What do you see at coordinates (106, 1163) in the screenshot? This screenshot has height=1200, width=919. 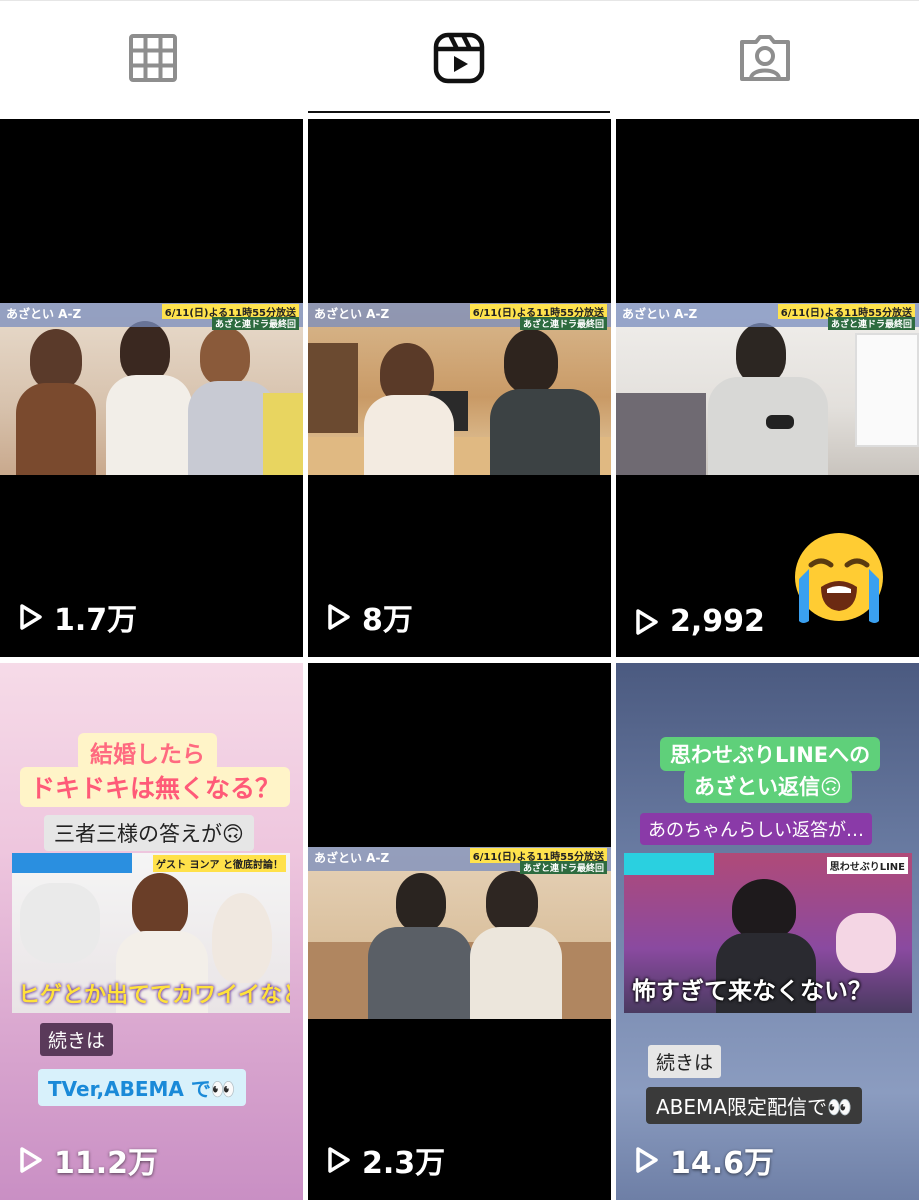 I see `view-count-text: 11.2万` at bounding box center [106, 1163].